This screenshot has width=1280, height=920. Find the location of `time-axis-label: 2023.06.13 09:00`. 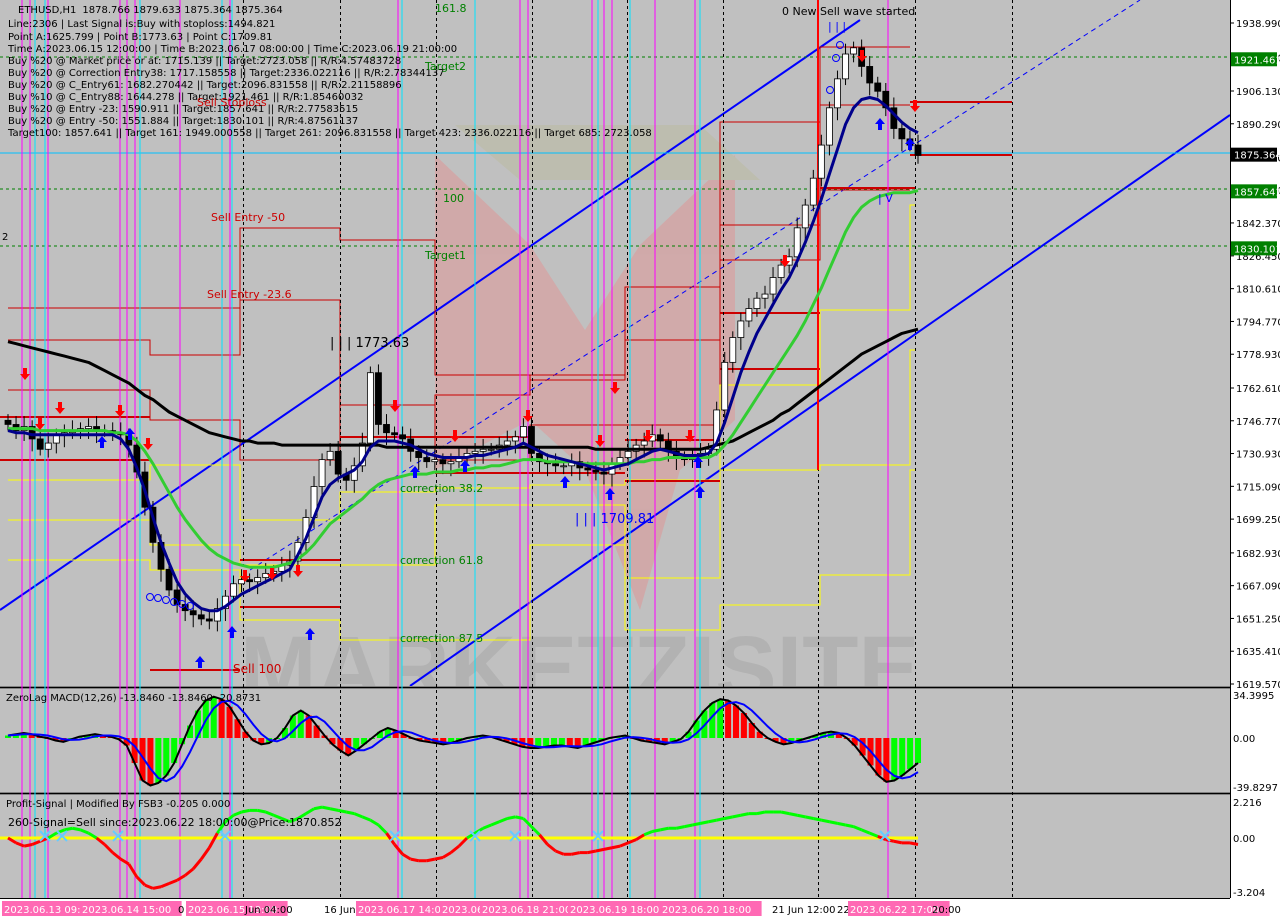

time-axis-label: 2023.06.13 09:00 is located at coordinates (48, 910).